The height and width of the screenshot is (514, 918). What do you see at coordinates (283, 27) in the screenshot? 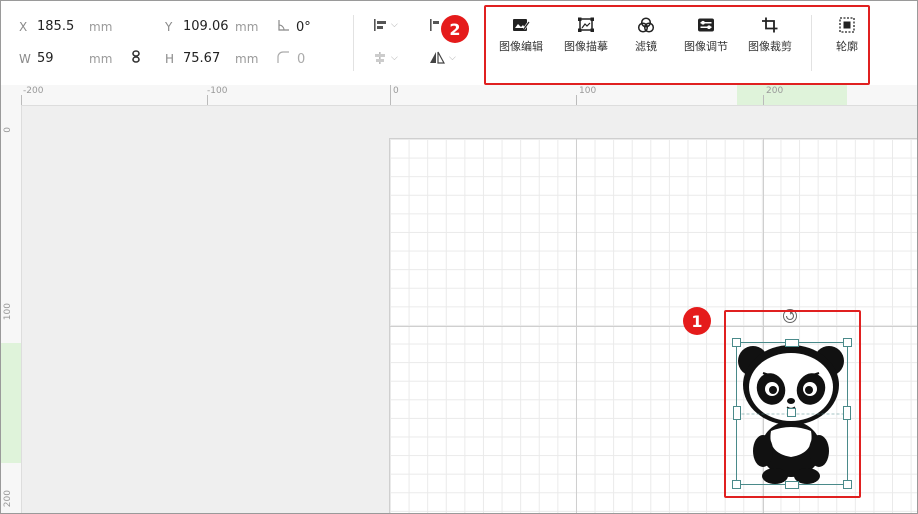
I see `rotation-angle-icon` at bounding box center [283, 27].